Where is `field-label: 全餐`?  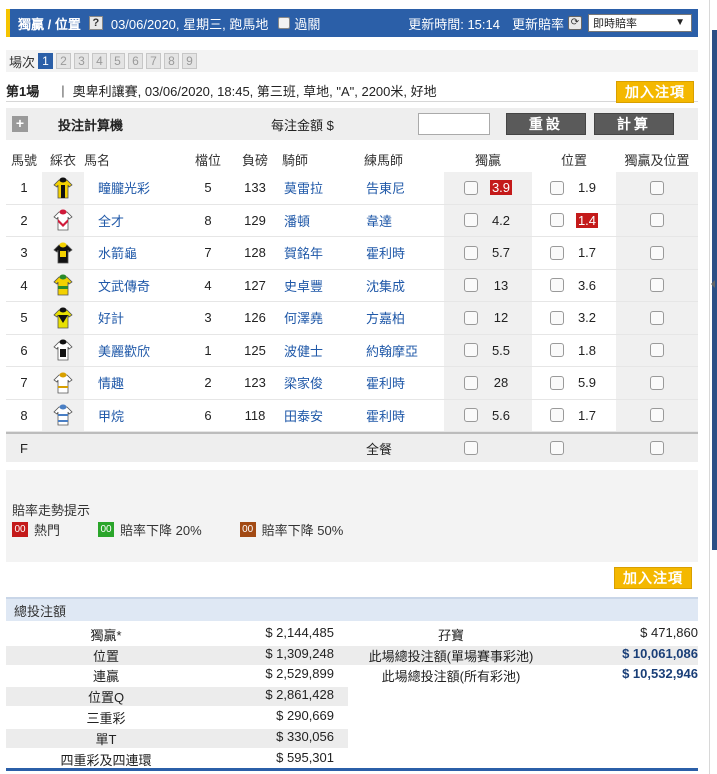 field-label: 全餐 is located at coordinates (379, 449).